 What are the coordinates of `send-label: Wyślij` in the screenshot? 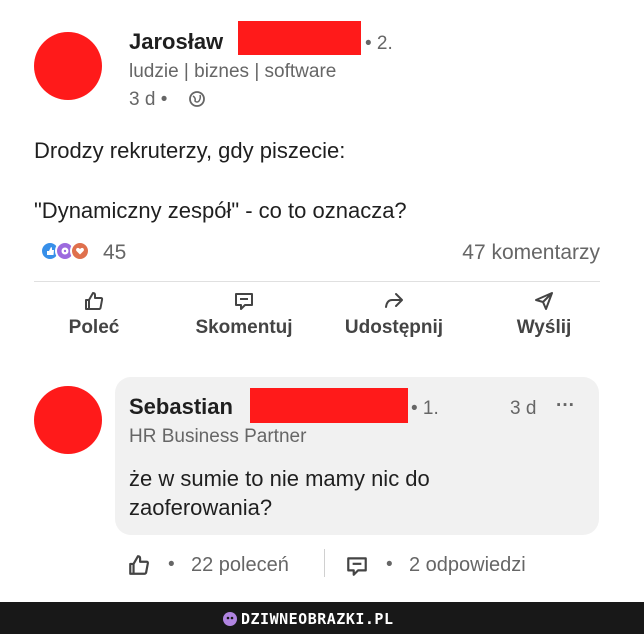 It's located at (544, 327).